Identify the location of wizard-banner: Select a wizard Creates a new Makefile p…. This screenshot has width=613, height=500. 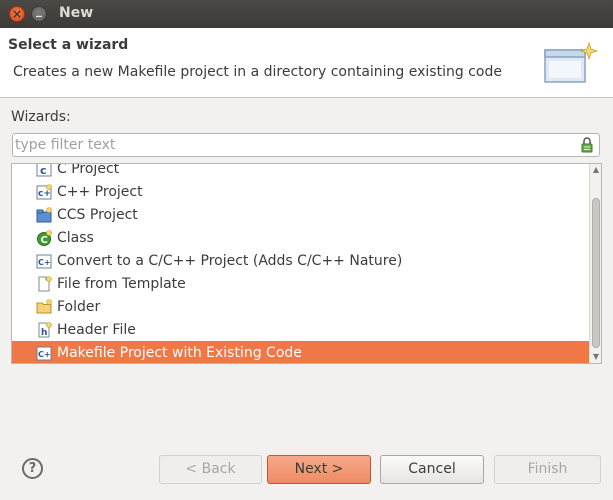
(306, 63).